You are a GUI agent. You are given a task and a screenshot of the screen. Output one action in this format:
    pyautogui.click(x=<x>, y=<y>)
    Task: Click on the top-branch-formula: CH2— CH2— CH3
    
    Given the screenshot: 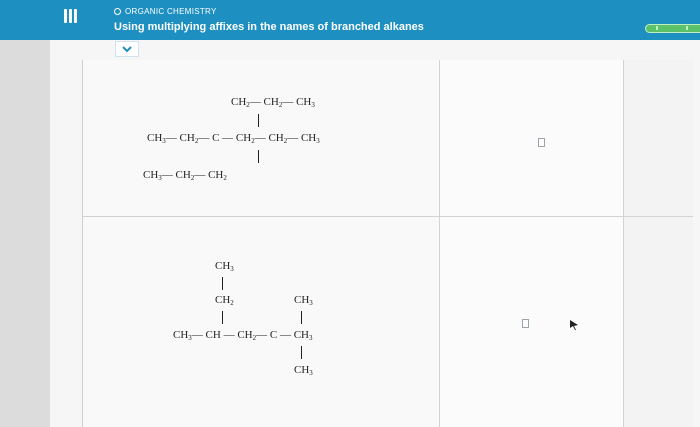 What is the action you would take?
    pyautogui.click(x=273, y=102)
    